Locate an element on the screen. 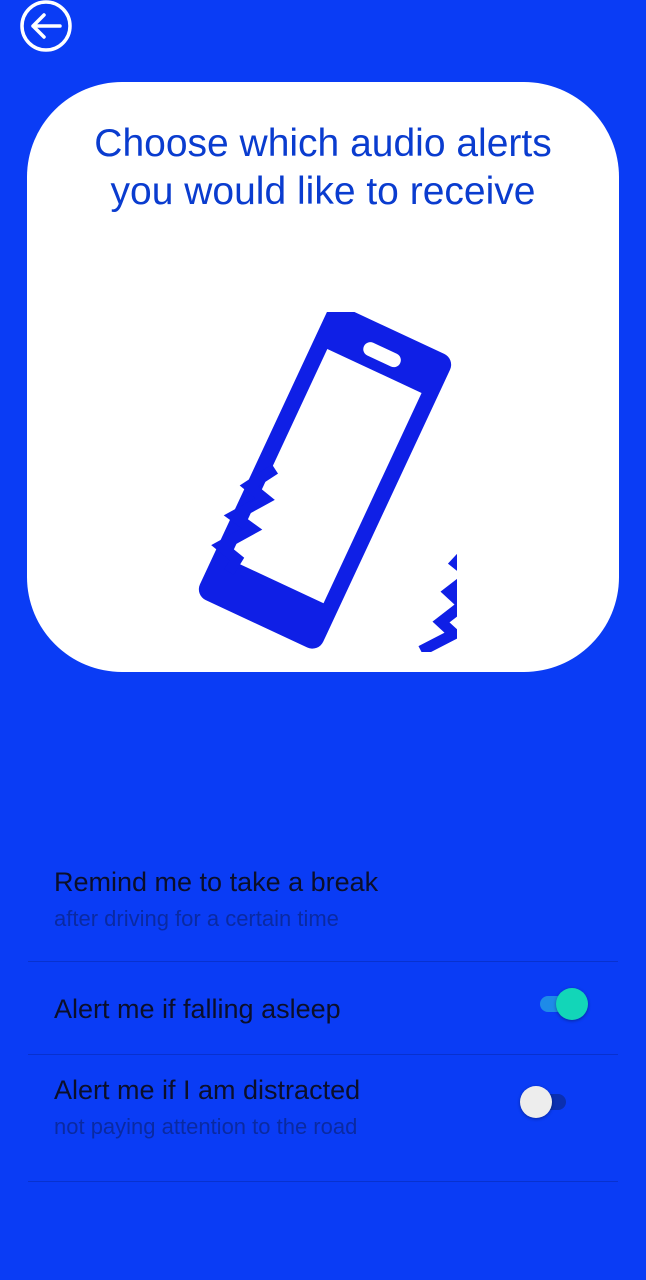  arrow-left-circle-icon is located at coordinates (46, 26).